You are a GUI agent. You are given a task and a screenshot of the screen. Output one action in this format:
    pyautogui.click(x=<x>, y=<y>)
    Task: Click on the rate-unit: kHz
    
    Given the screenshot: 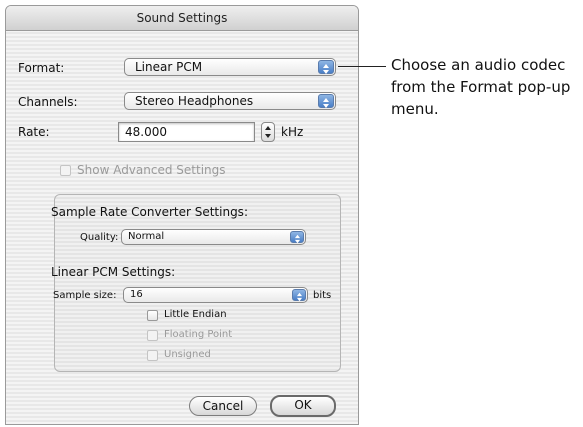 What is the action you would take?
    pyautogui.click(x=292, y=132)
    